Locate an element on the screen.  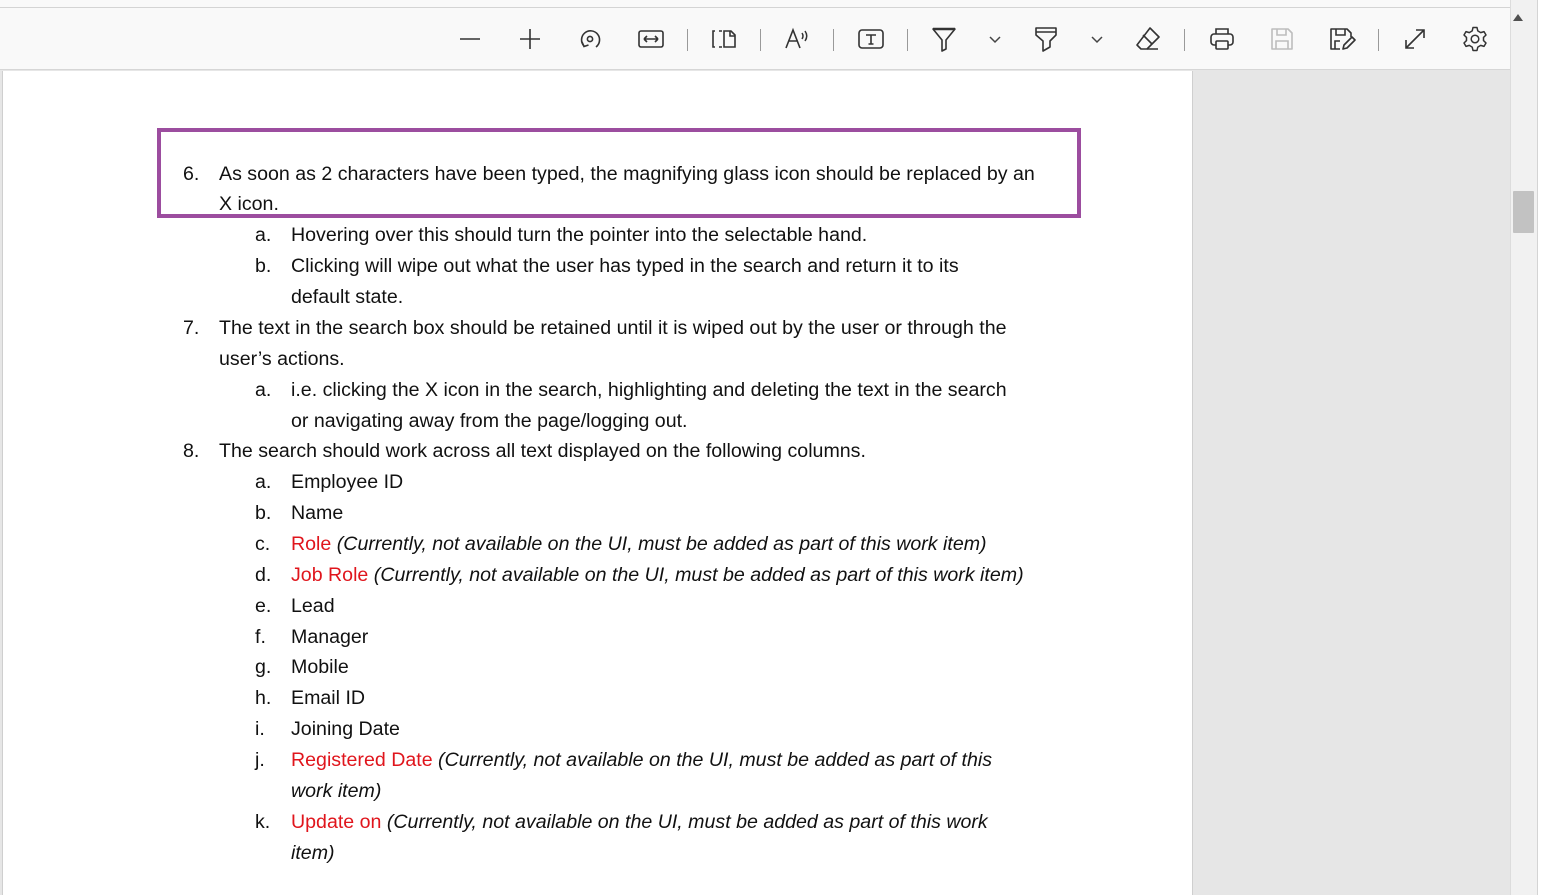
highlight-options-dropdown is located at coordinates (1097, 39).